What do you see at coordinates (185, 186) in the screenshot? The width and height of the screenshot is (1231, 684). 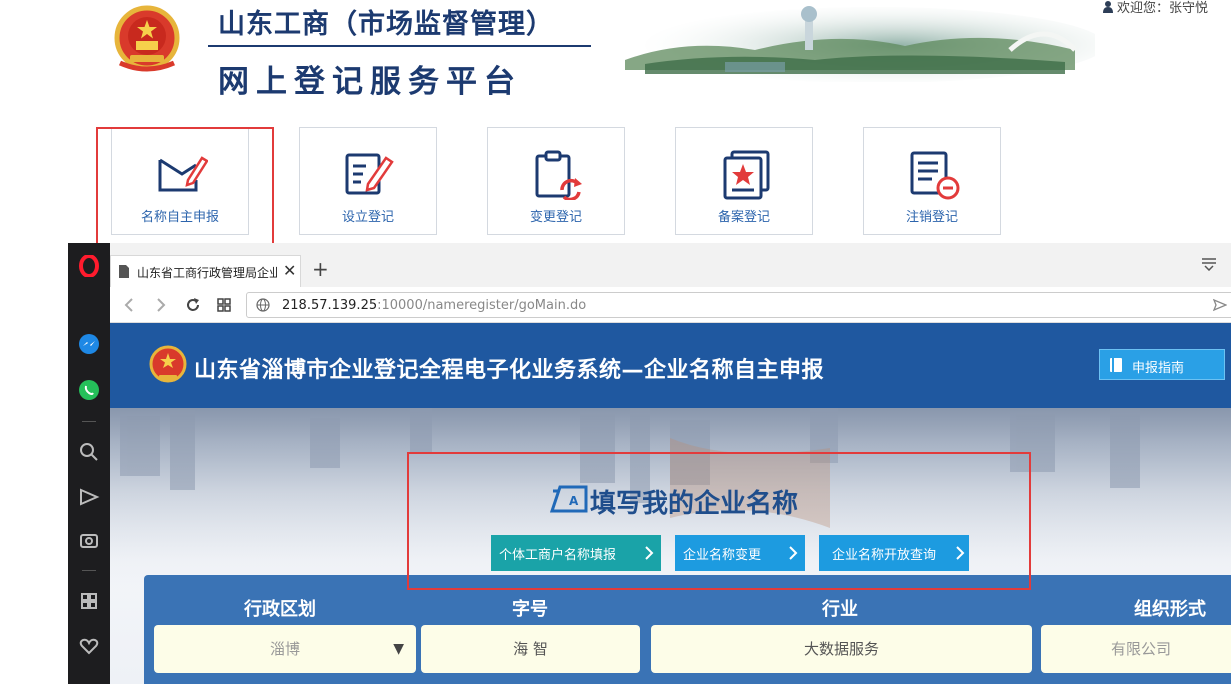 I see `highlight-box-tile` at bounding box center [185, 186].